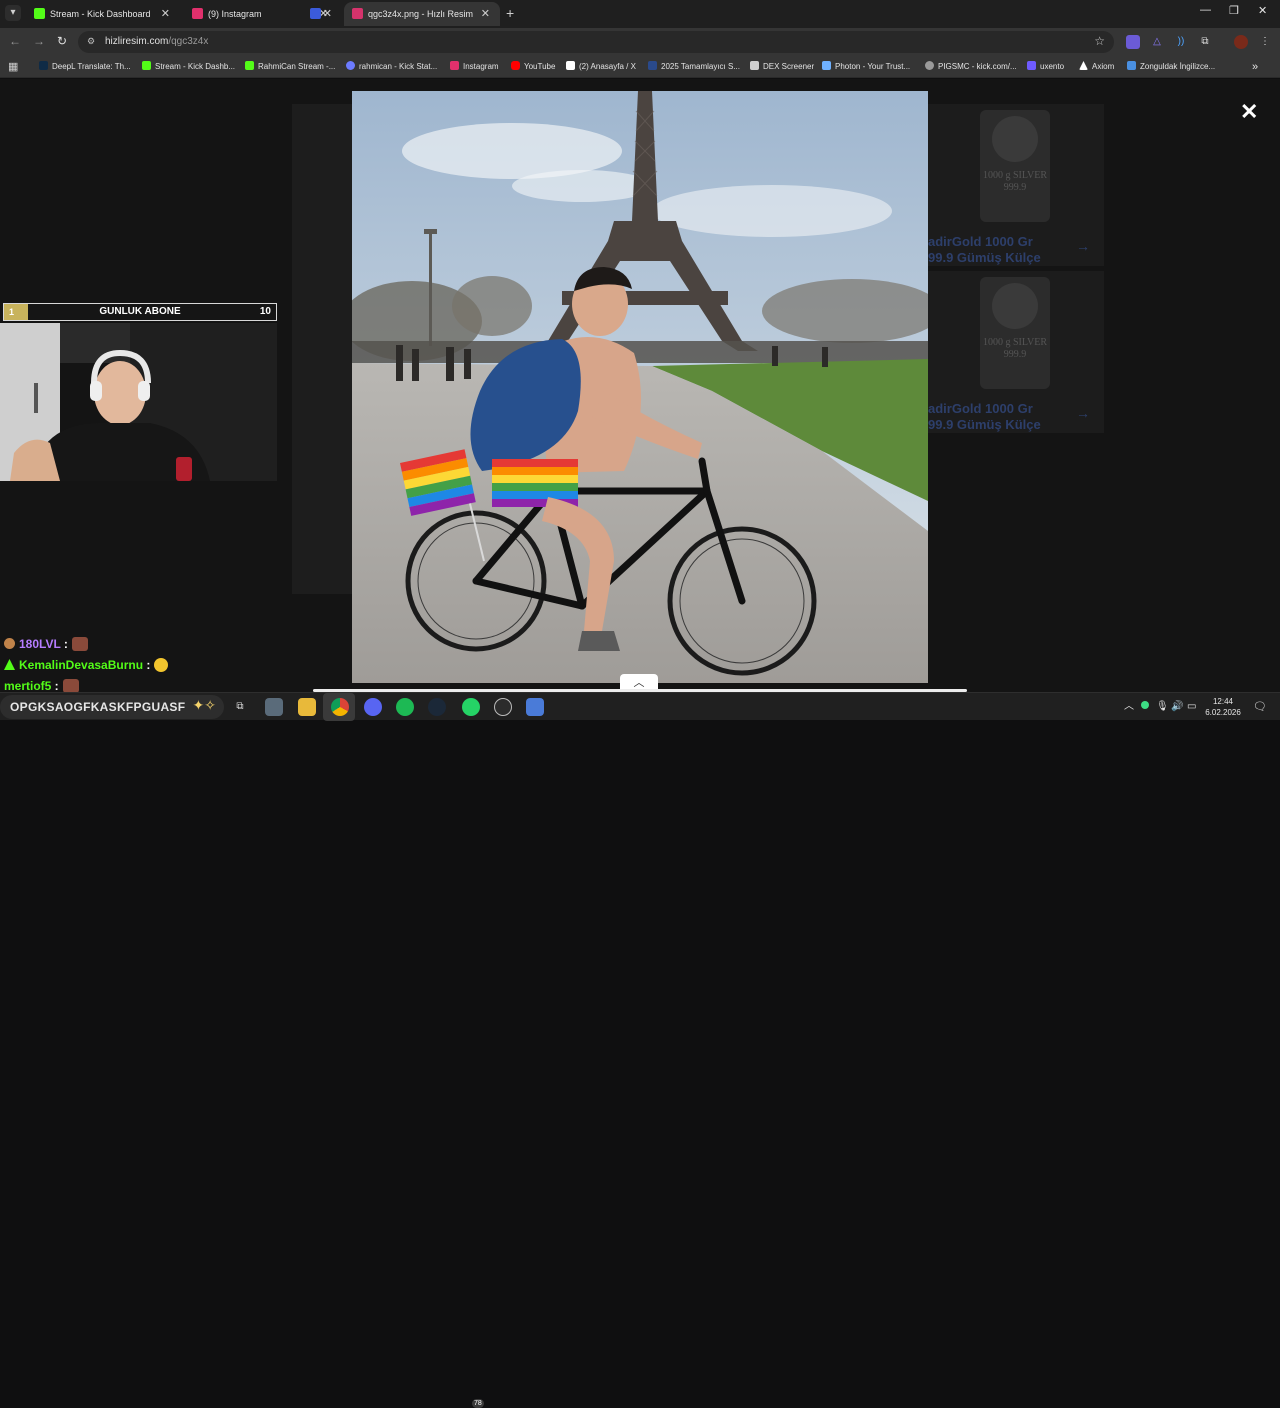  Describe the element at coordinates (437, 707) in the screenshot. I see `steam-icon` at that location.